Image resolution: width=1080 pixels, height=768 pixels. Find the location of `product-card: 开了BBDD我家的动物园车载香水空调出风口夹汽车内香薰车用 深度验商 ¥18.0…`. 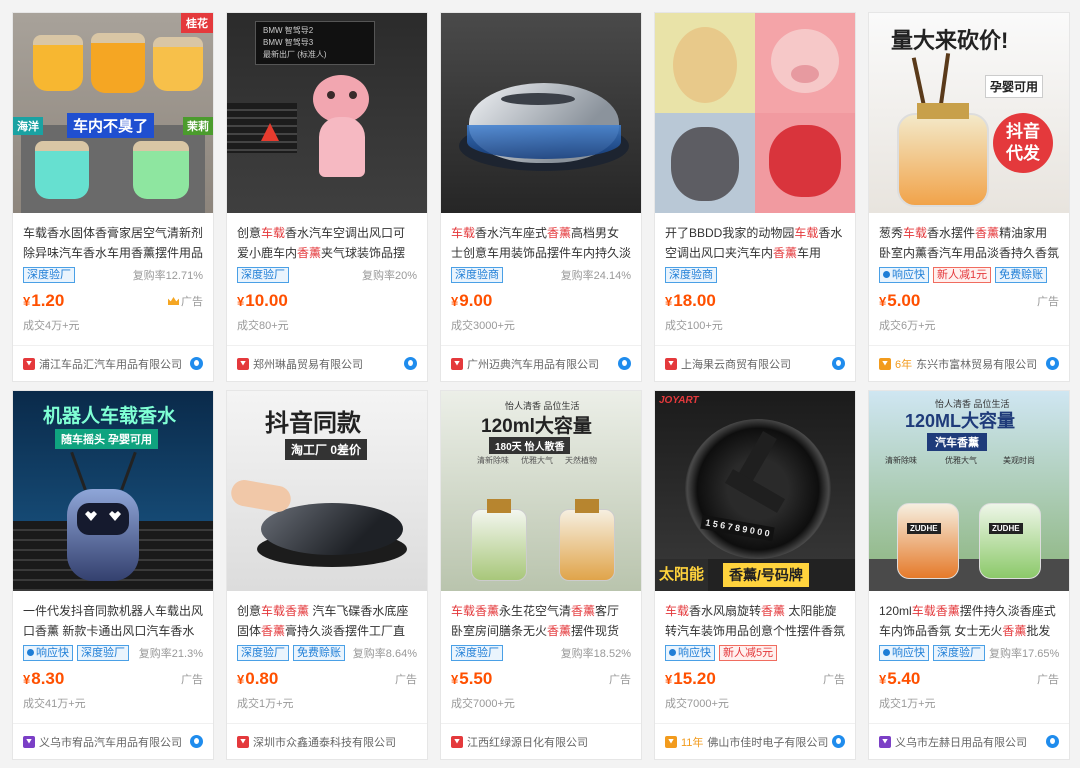

product-card: 开了BBDD我家的动物园车载香水空调出风口夹汽车内香薰车用 深度验商 ¥18.0… is located at coordinates (755, 197).